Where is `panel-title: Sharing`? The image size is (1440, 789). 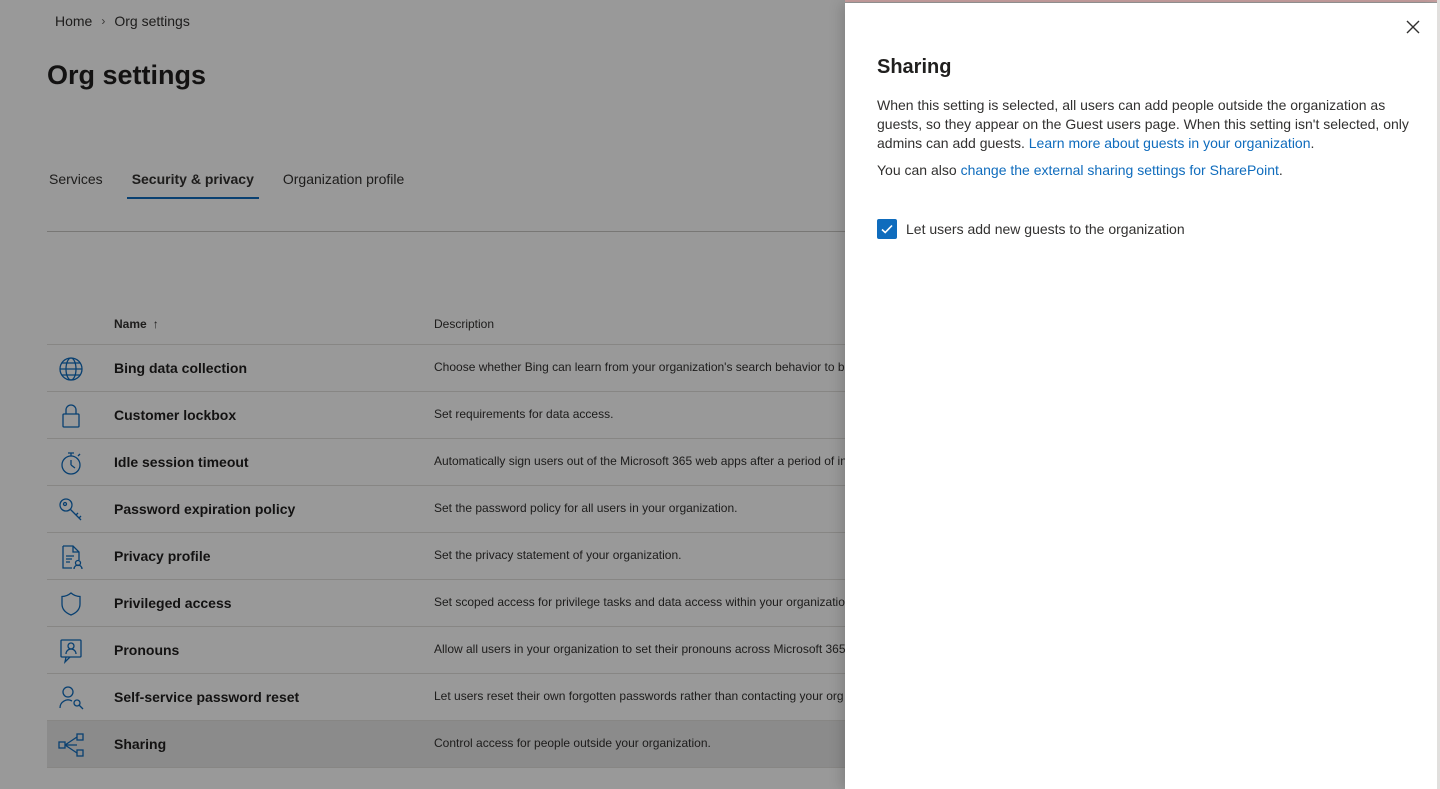
panel-title: Sharing is located at coordinates (914, 67).